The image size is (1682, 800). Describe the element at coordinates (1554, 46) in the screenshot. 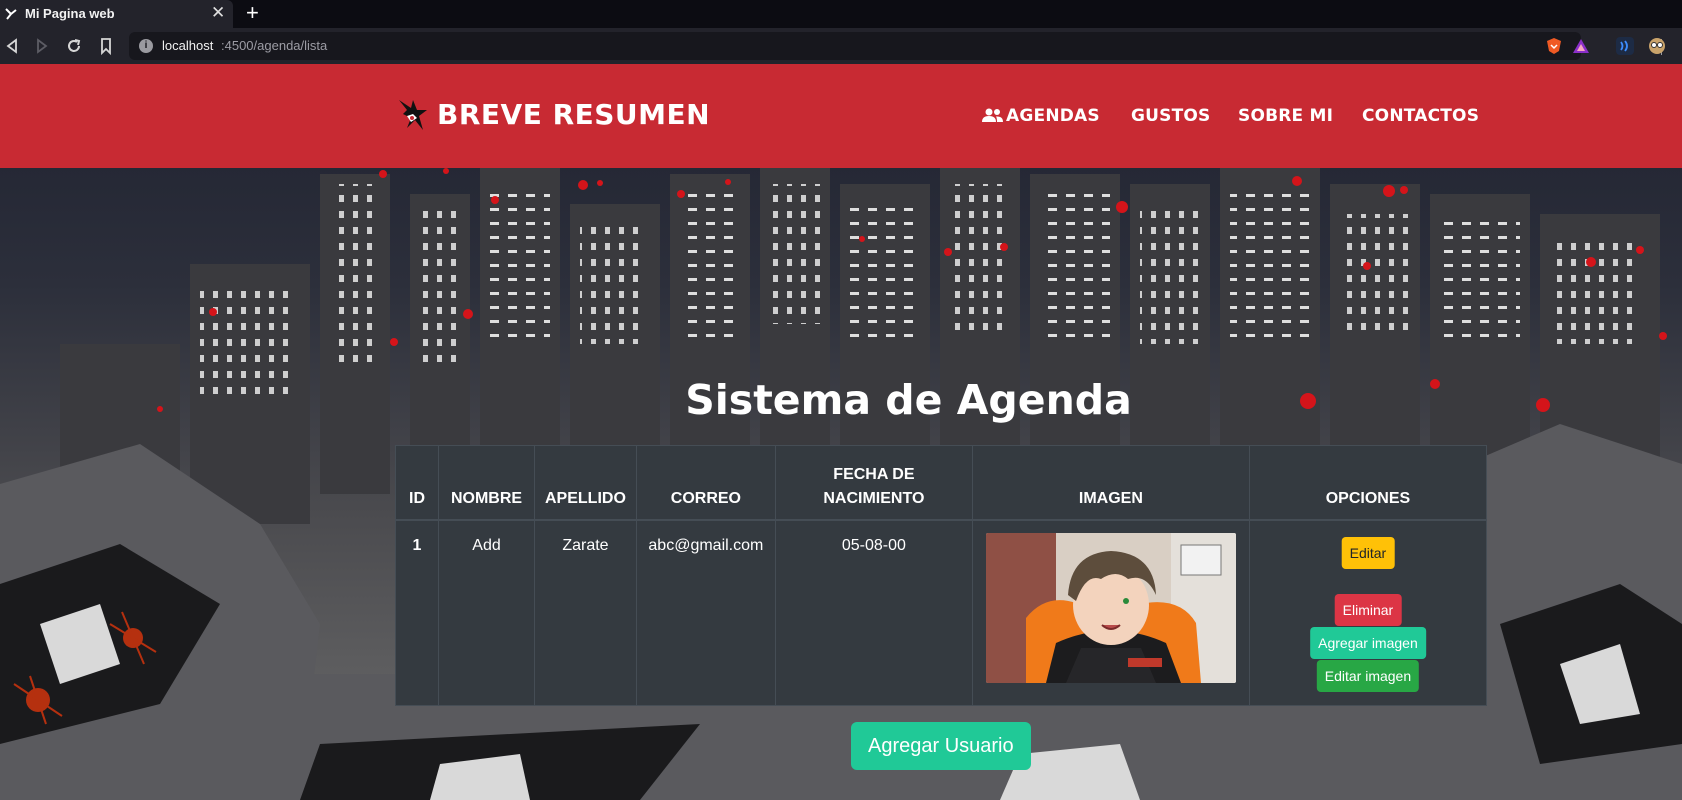

I see `brave-shield-icon` at that location.